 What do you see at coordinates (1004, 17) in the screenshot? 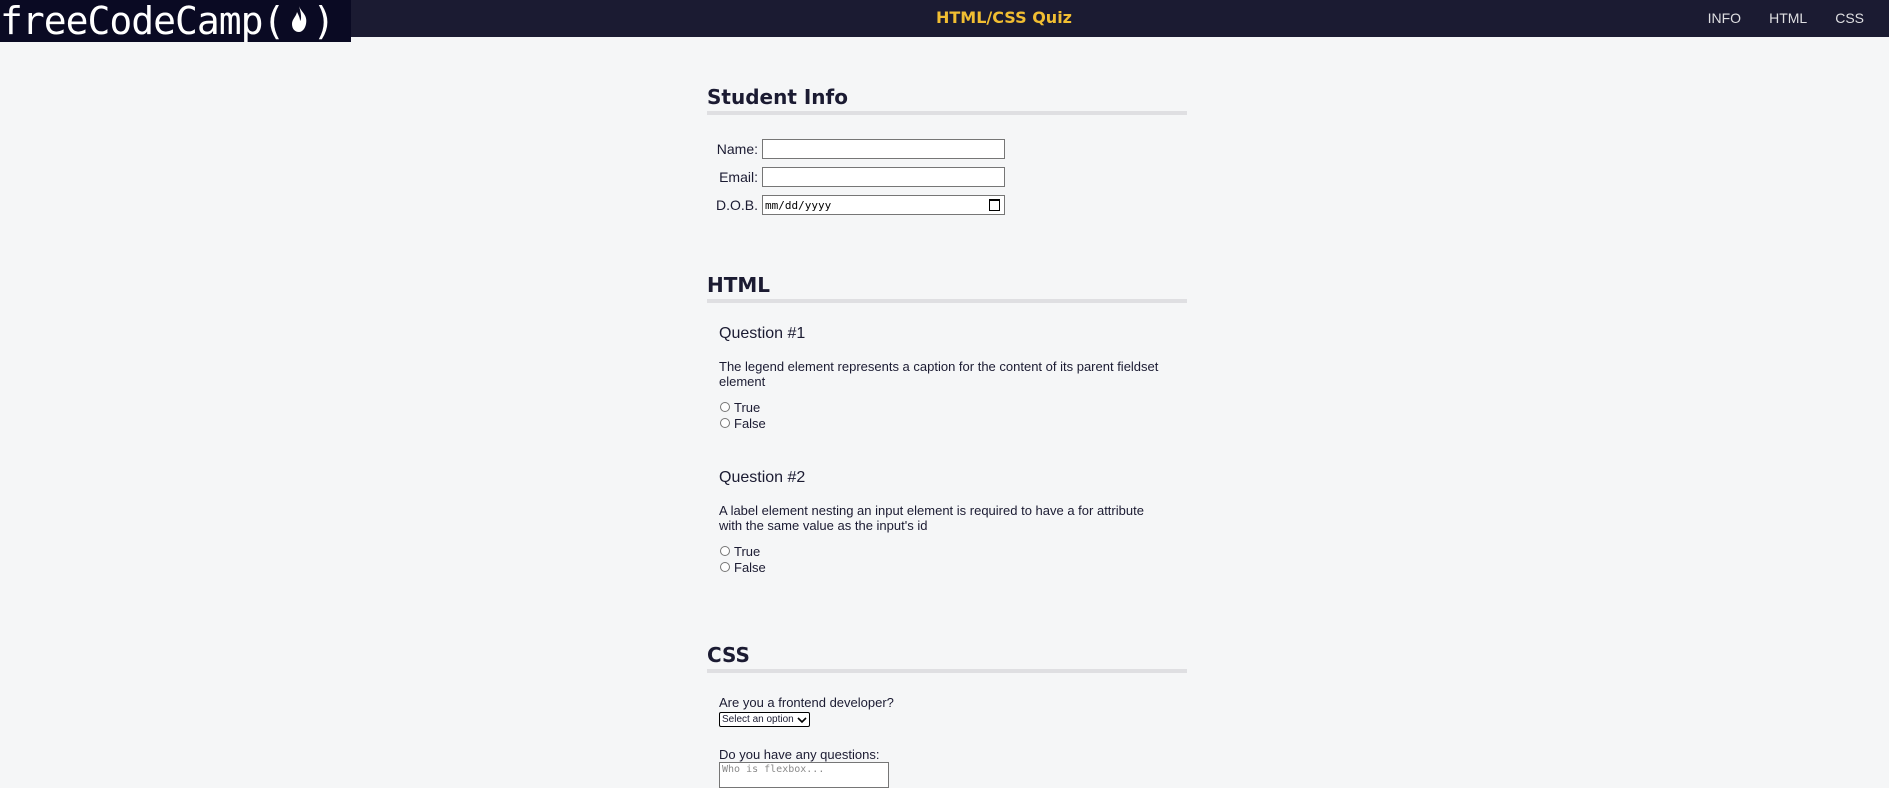
I see `page-title: HTML/CSS Quiz` at bounding box center [1004, 17].